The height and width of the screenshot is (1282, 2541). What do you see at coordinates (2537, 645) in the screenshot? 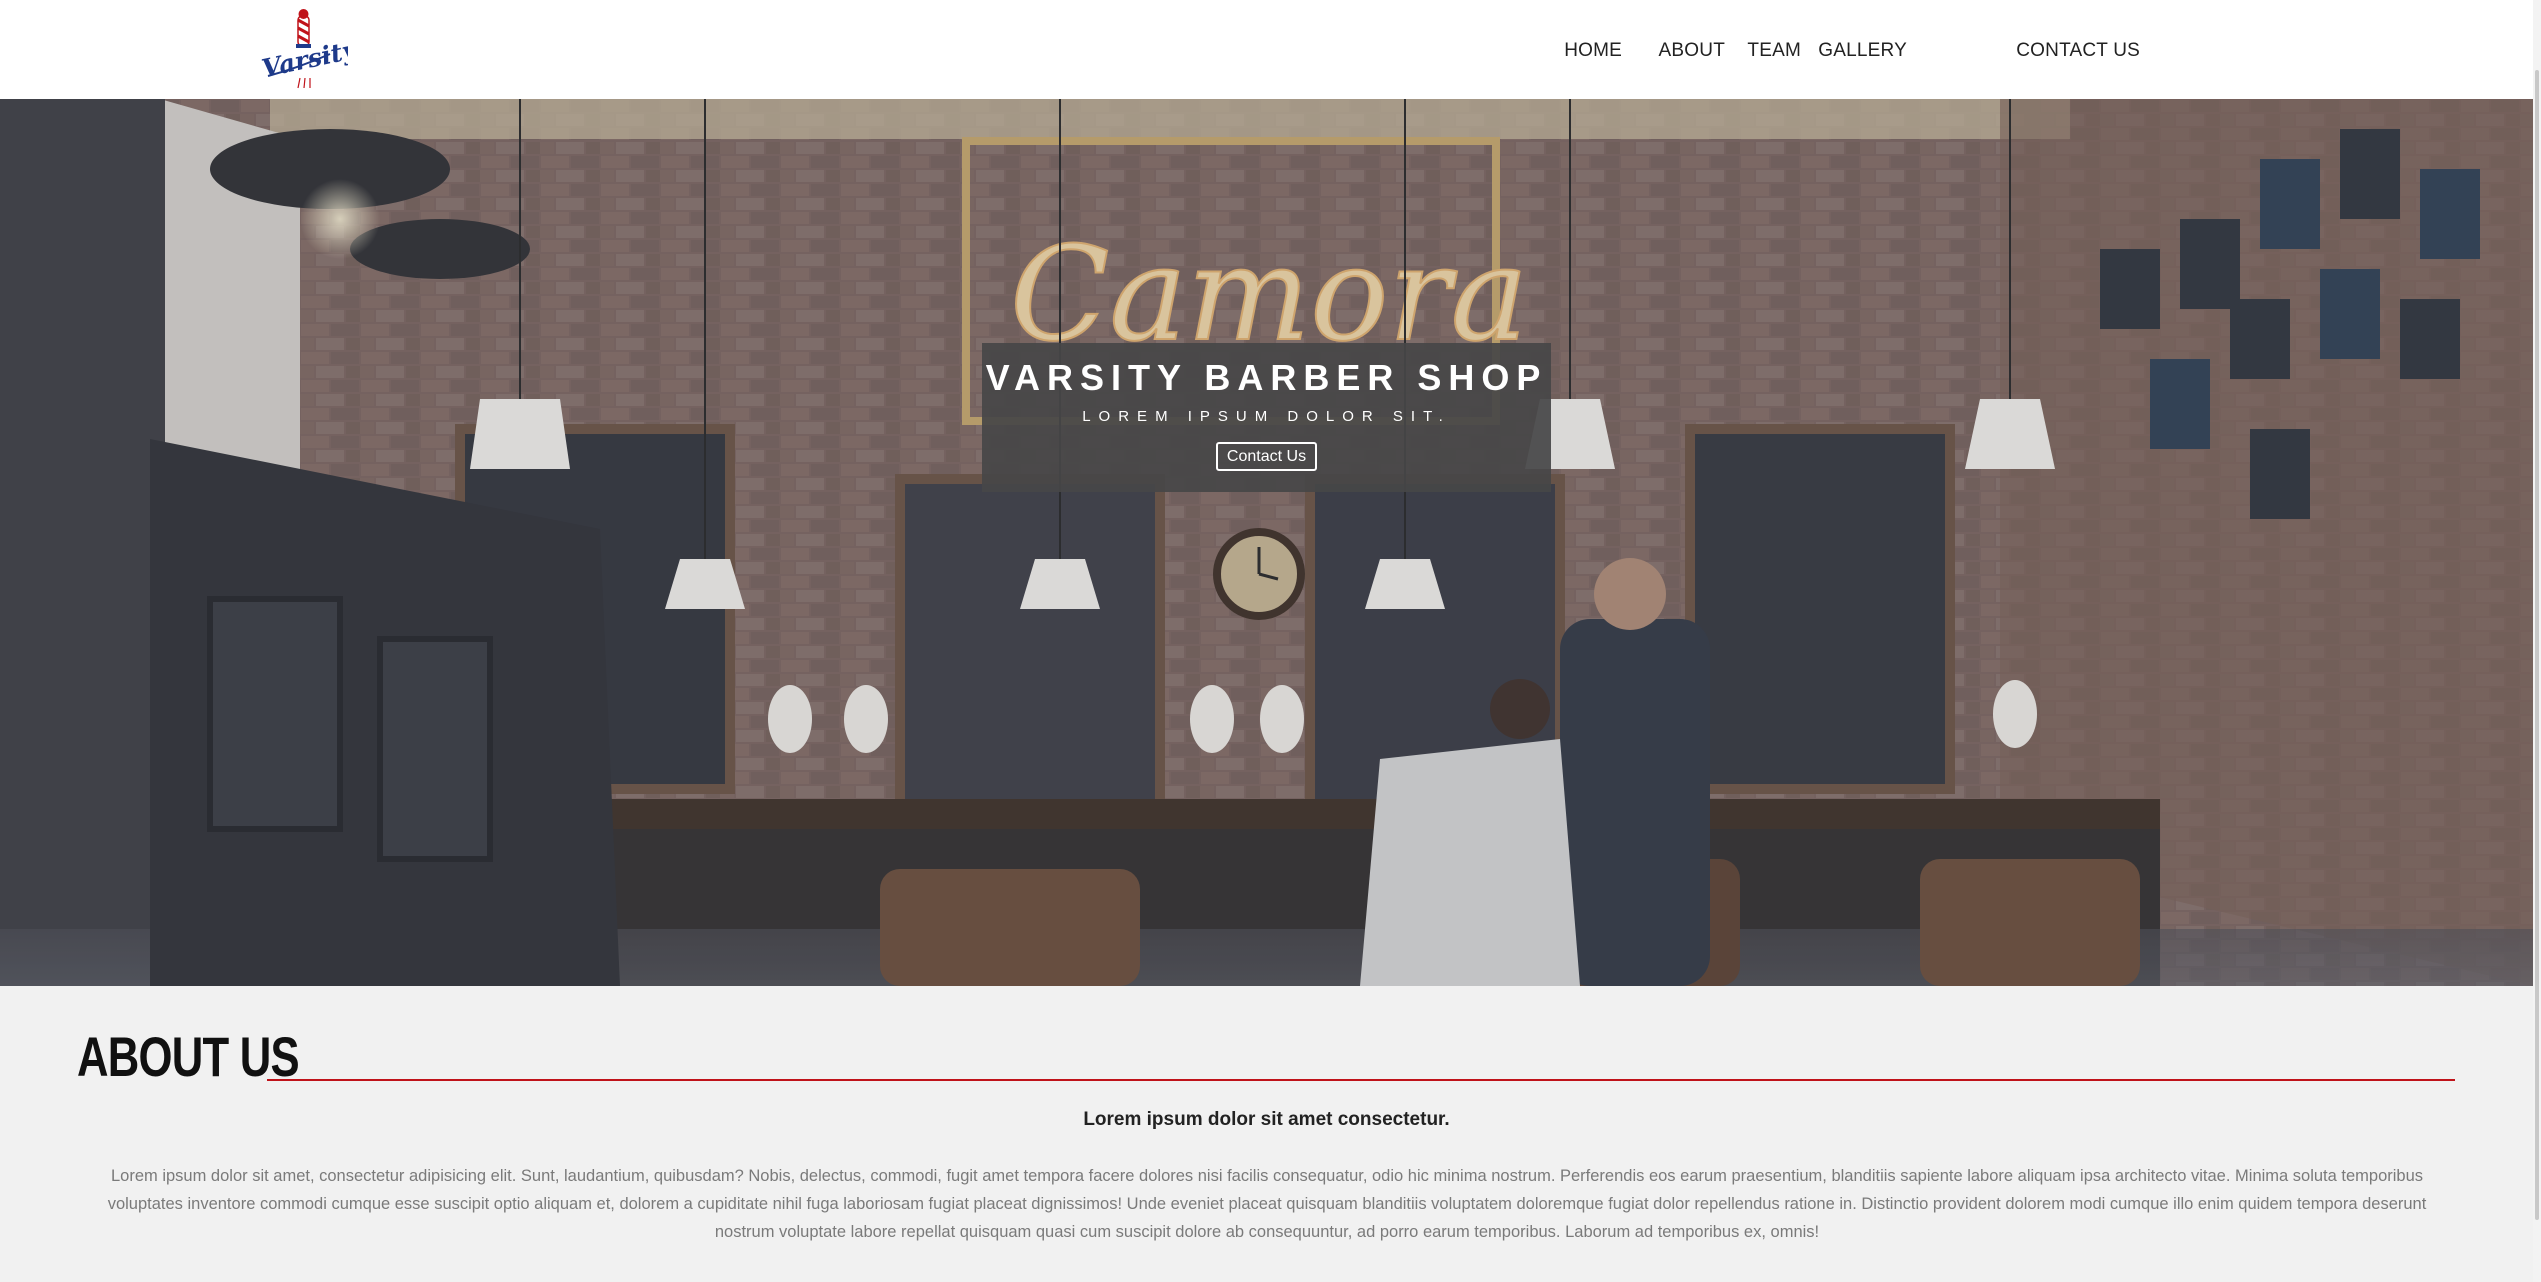
I see `scrollbar-thumb` at bounding box center [2537, 645].